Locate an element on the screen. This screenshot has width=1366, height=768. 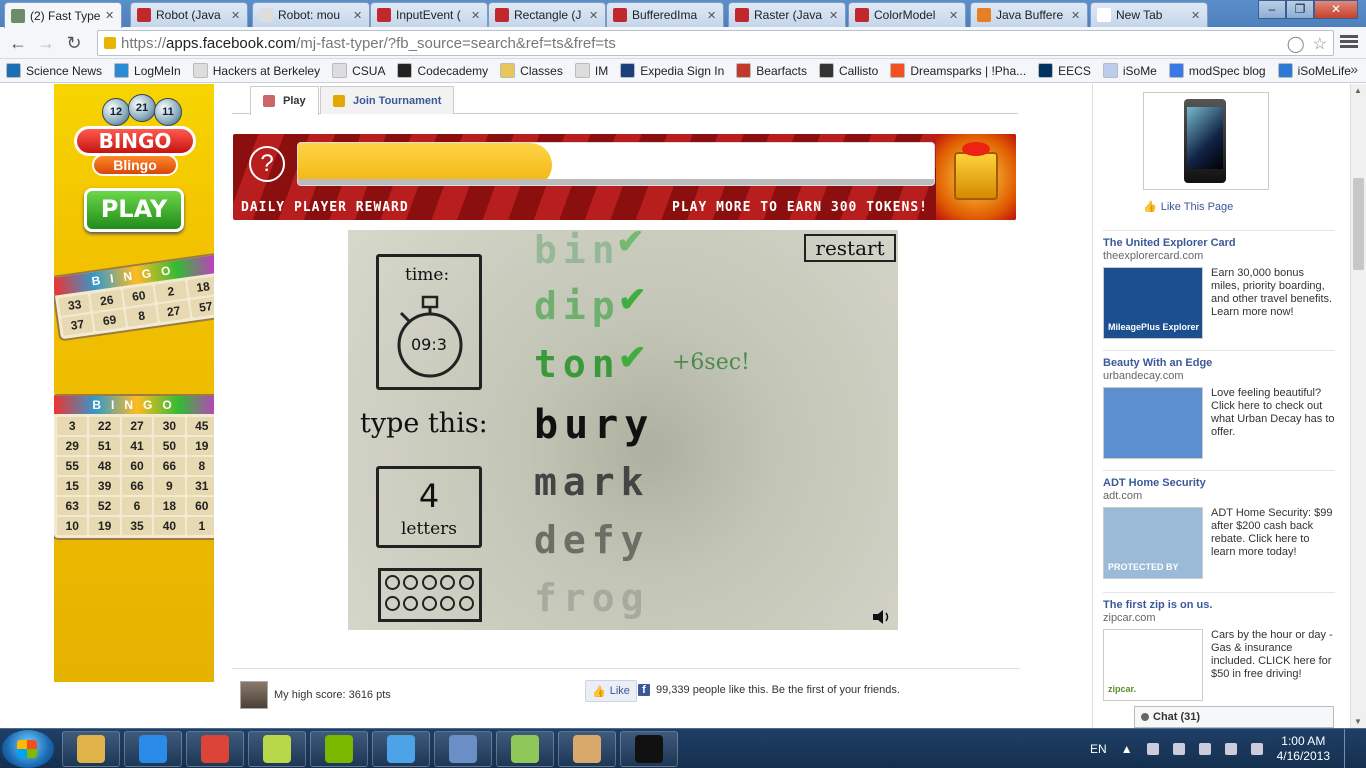
battery-icon is located at coordinates (1178, 749).